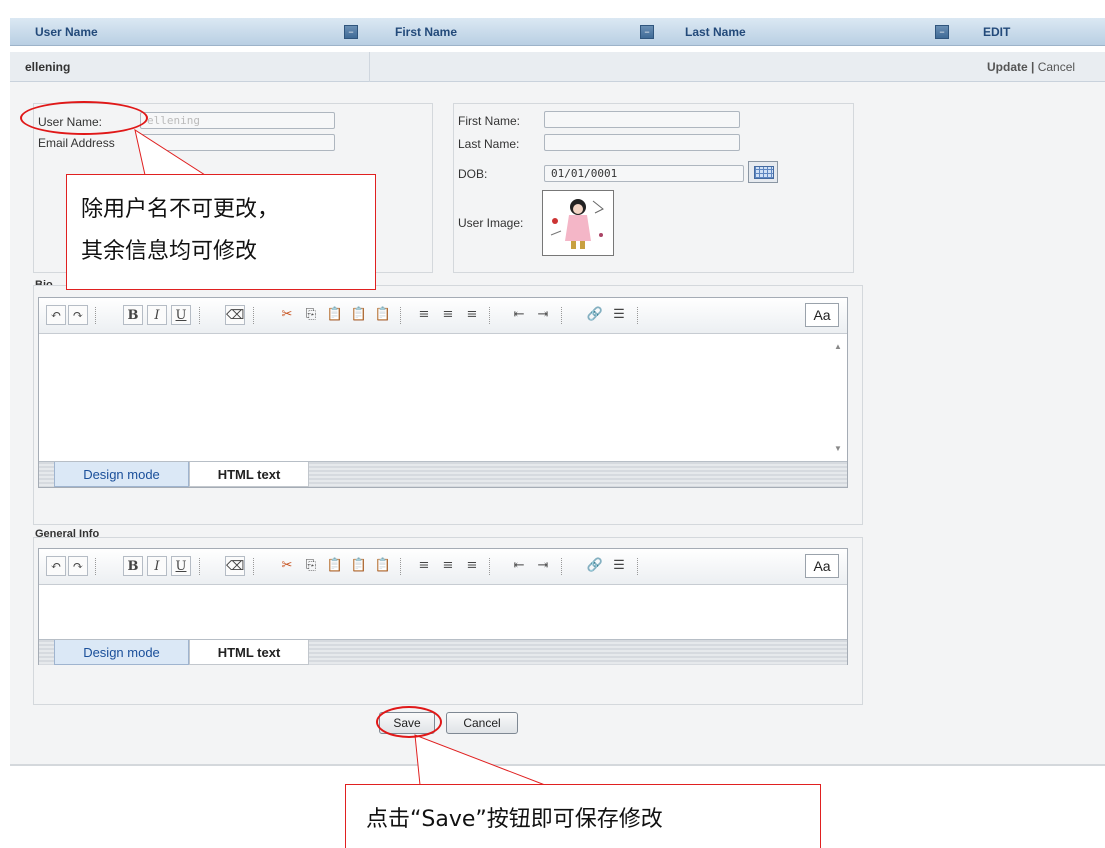 This screenshot has height=848, width=1105. What do you see at coordinates (180, 209) in the screenshot?
I see `annotation-line-1: 除用户名不可更改，` at bounding box center [180, 209].